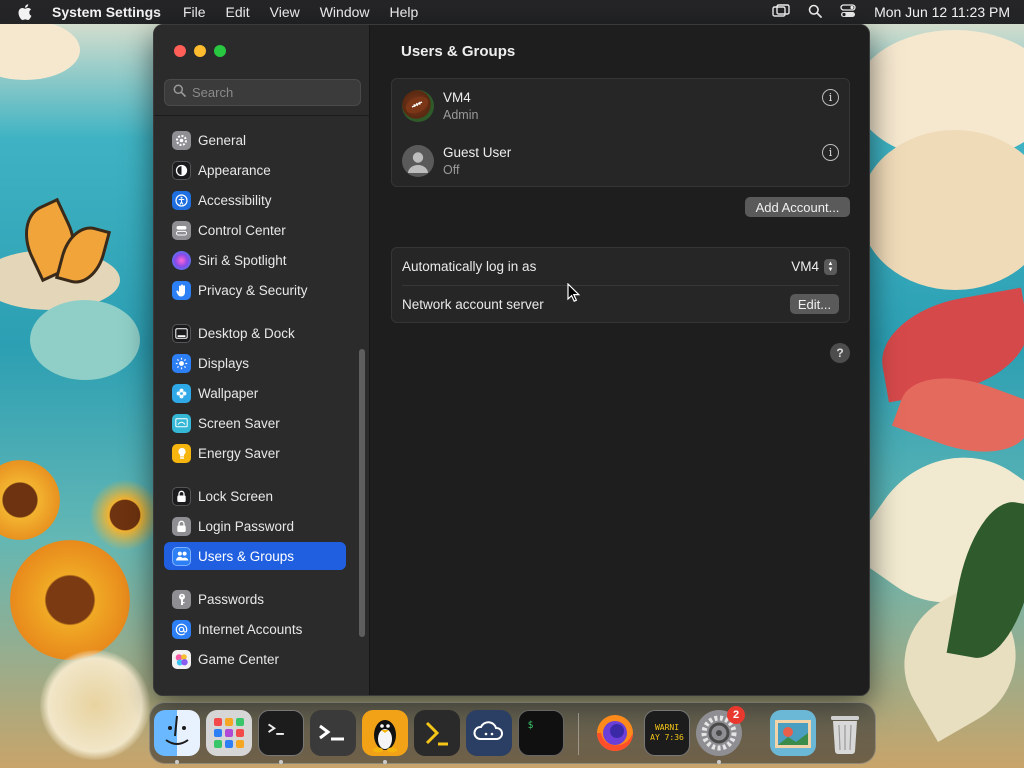 The height and width of the screenshot is (768, 1024). What do you see at coordinates (942, 12) in the screenshot?
I see `menubar-clock: Mon Jun 12 11:23 PM` at bounding box center [942, 12].